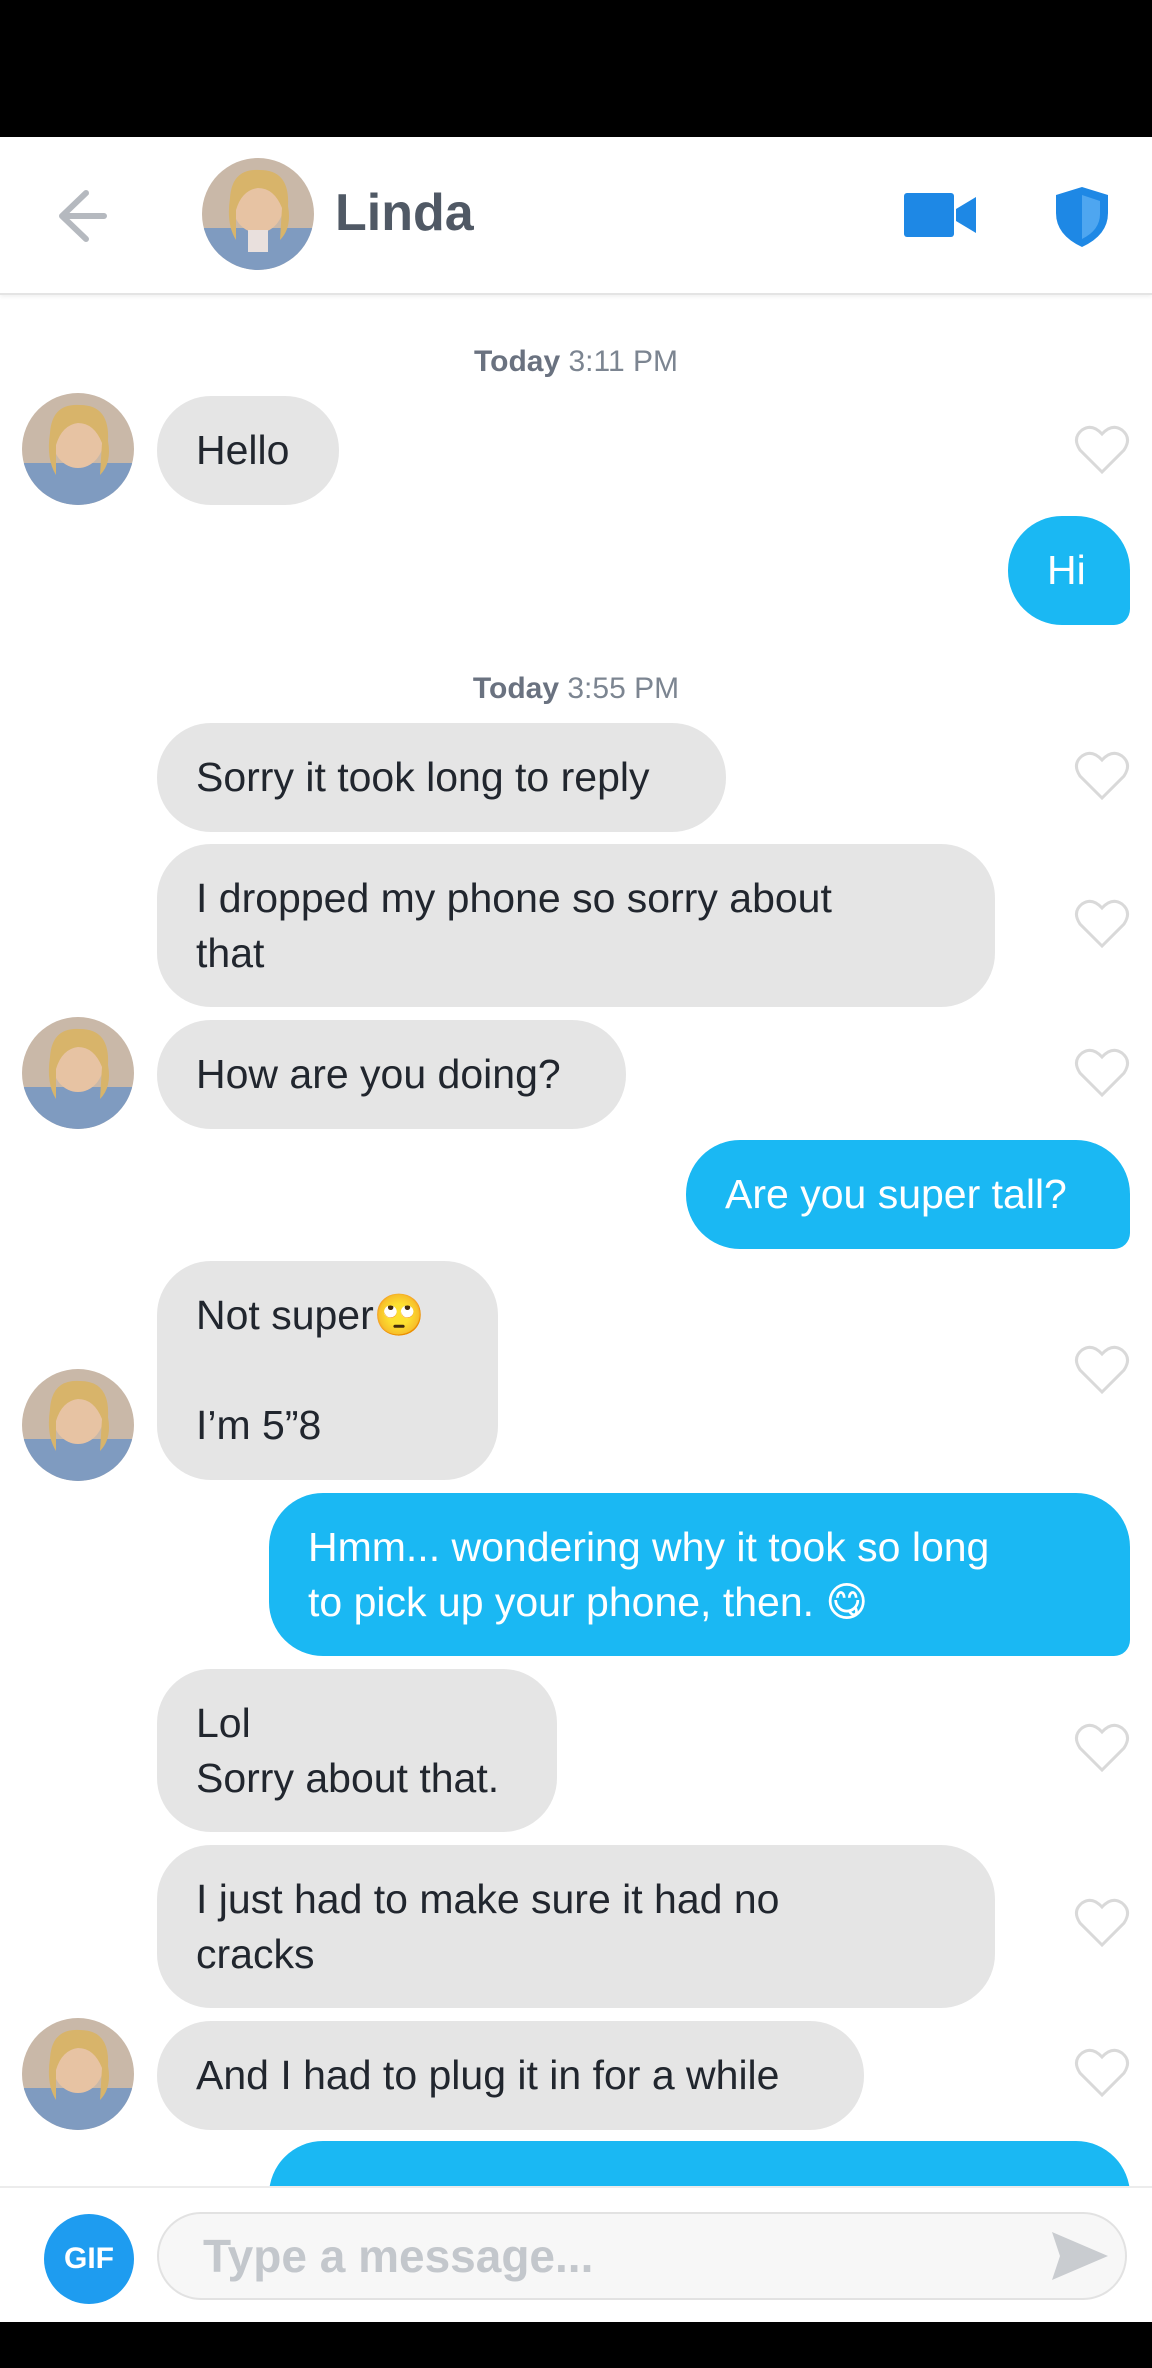 The width and height of the screenshot is (1152, 2368). What do you see at coordinates (576, 688) in the screenshot?
I see `timestamp: Today 3:55 PM` at bounding box center [576, 688].